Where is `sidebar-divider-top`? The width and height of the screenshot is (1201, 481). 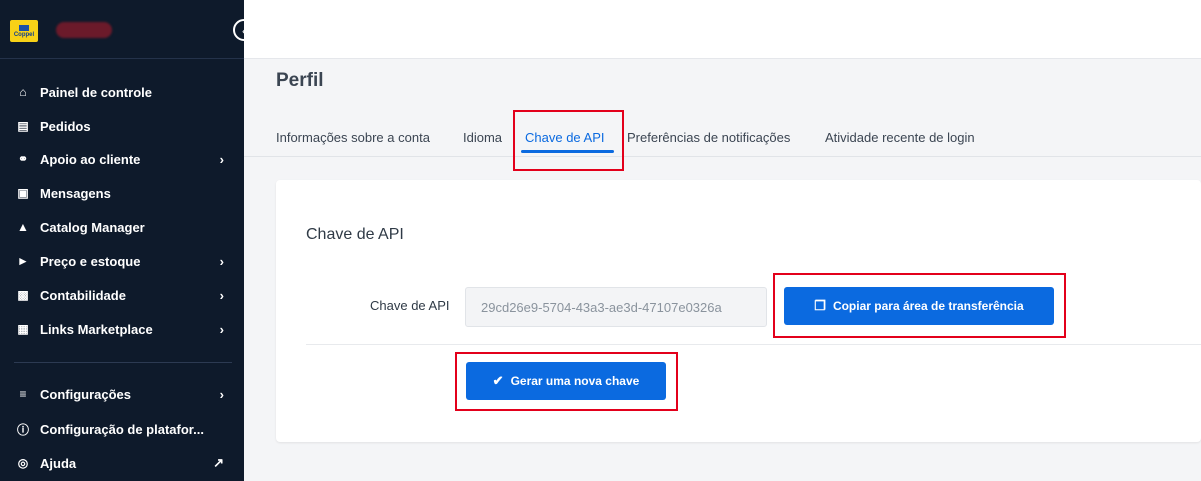 sidebar-divider-top is located at coordinates (122, 58).